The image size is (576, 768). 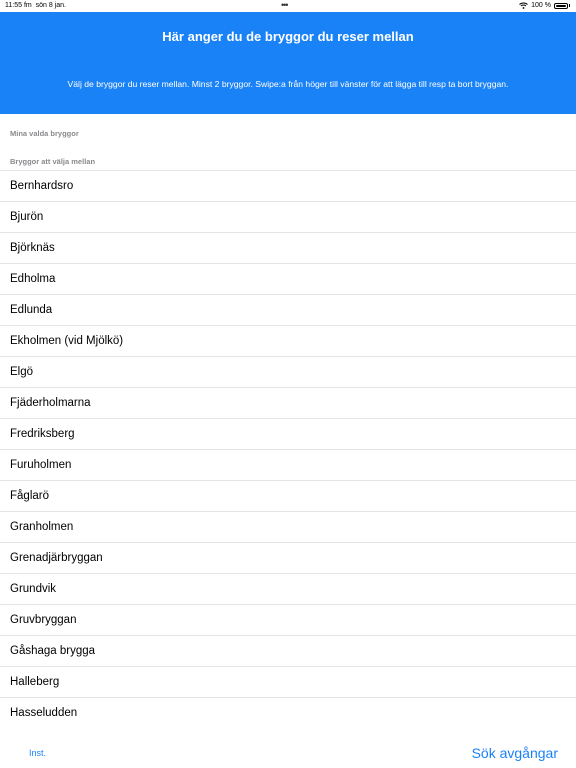 What do you see at coordinates (42, 527) in the screenshot?
I see `list-item-label: Granholmen` at bounding box center [42, 527].